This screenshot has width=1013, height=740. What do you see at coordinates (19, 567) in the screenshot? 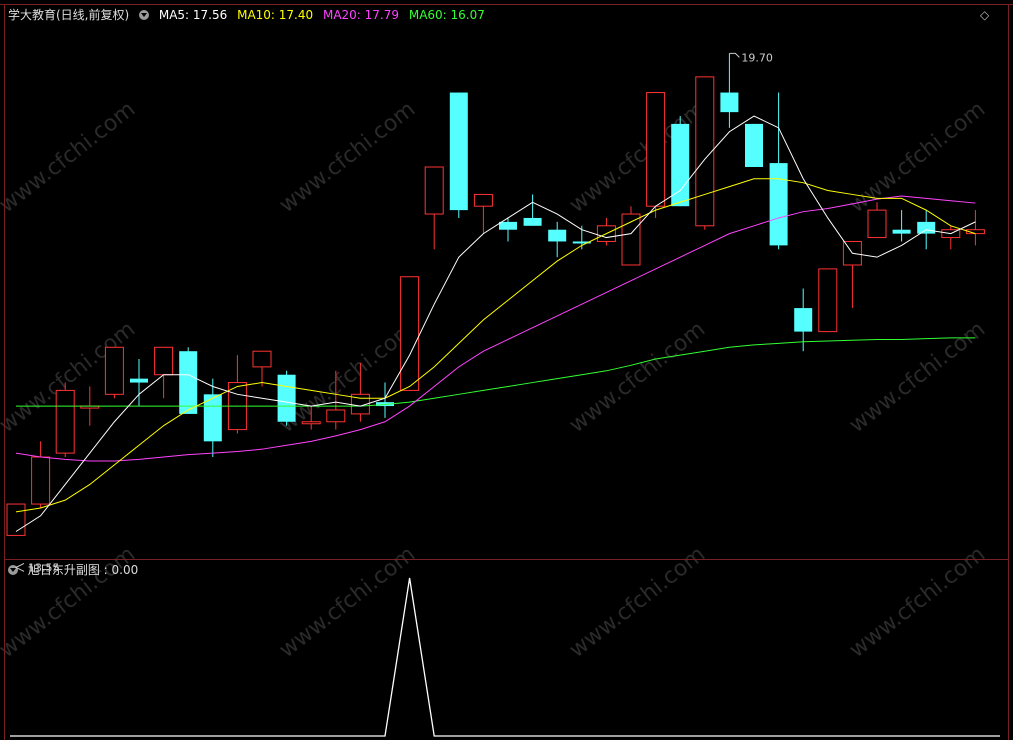
I see `low-marker-arrow` at bounding box center [19, 567].